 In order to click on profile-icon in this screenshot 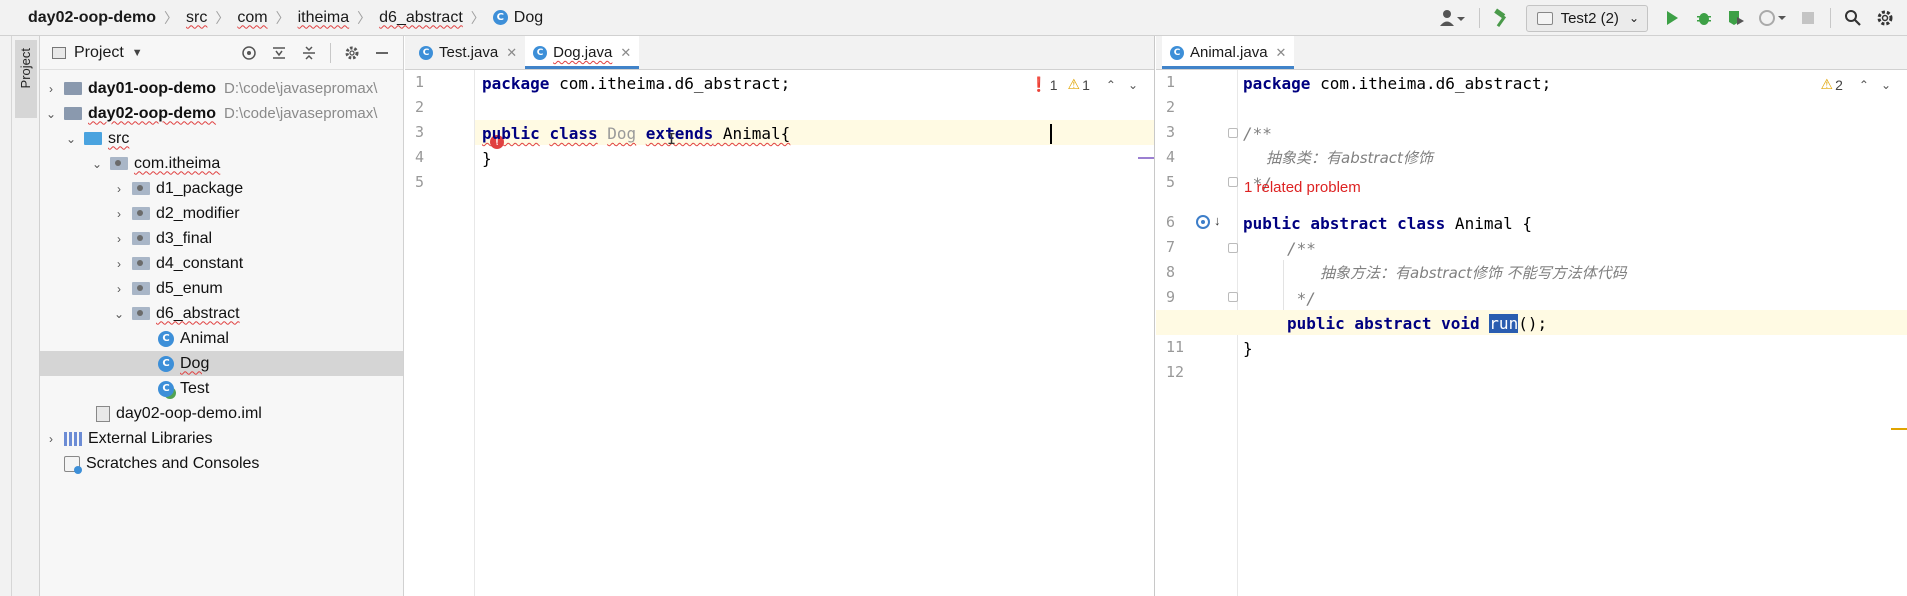, I will do `click(1772, 18)`.